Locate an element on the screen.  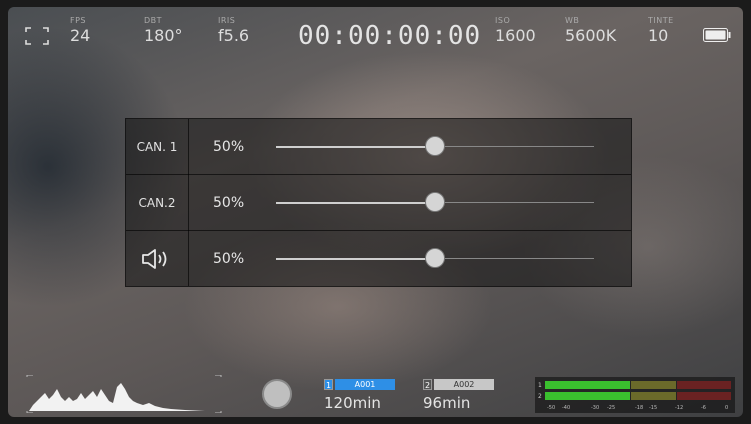
battery-icon is located at coordinates (717, 35).